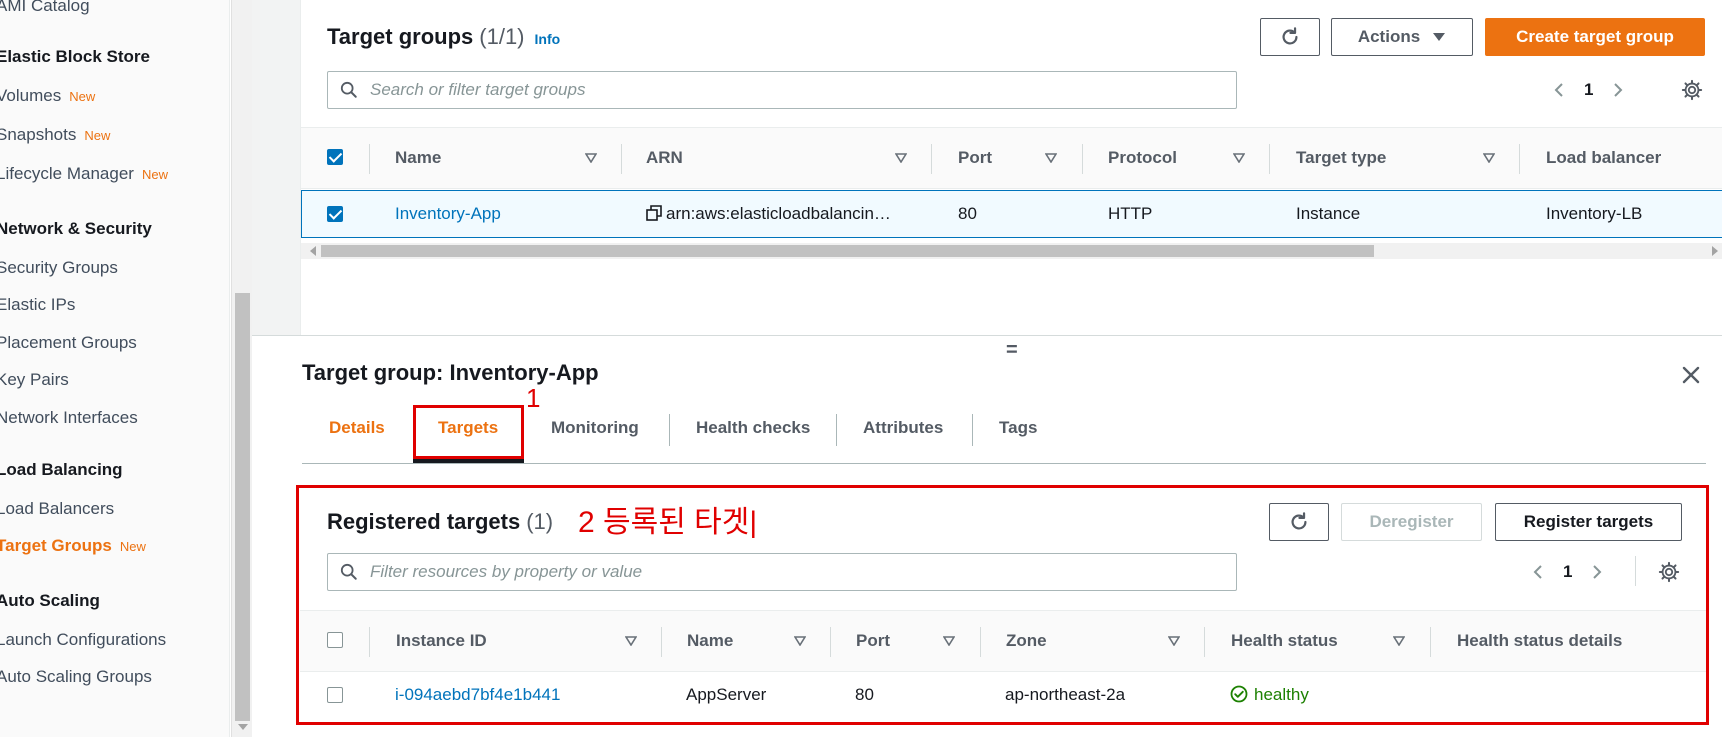 This screenshot has width=1722, height=737. Describe the element at coordinates (55, 135) in the screenshot. I see `sidebar-item-snapshots: Snapshots New` at that location.